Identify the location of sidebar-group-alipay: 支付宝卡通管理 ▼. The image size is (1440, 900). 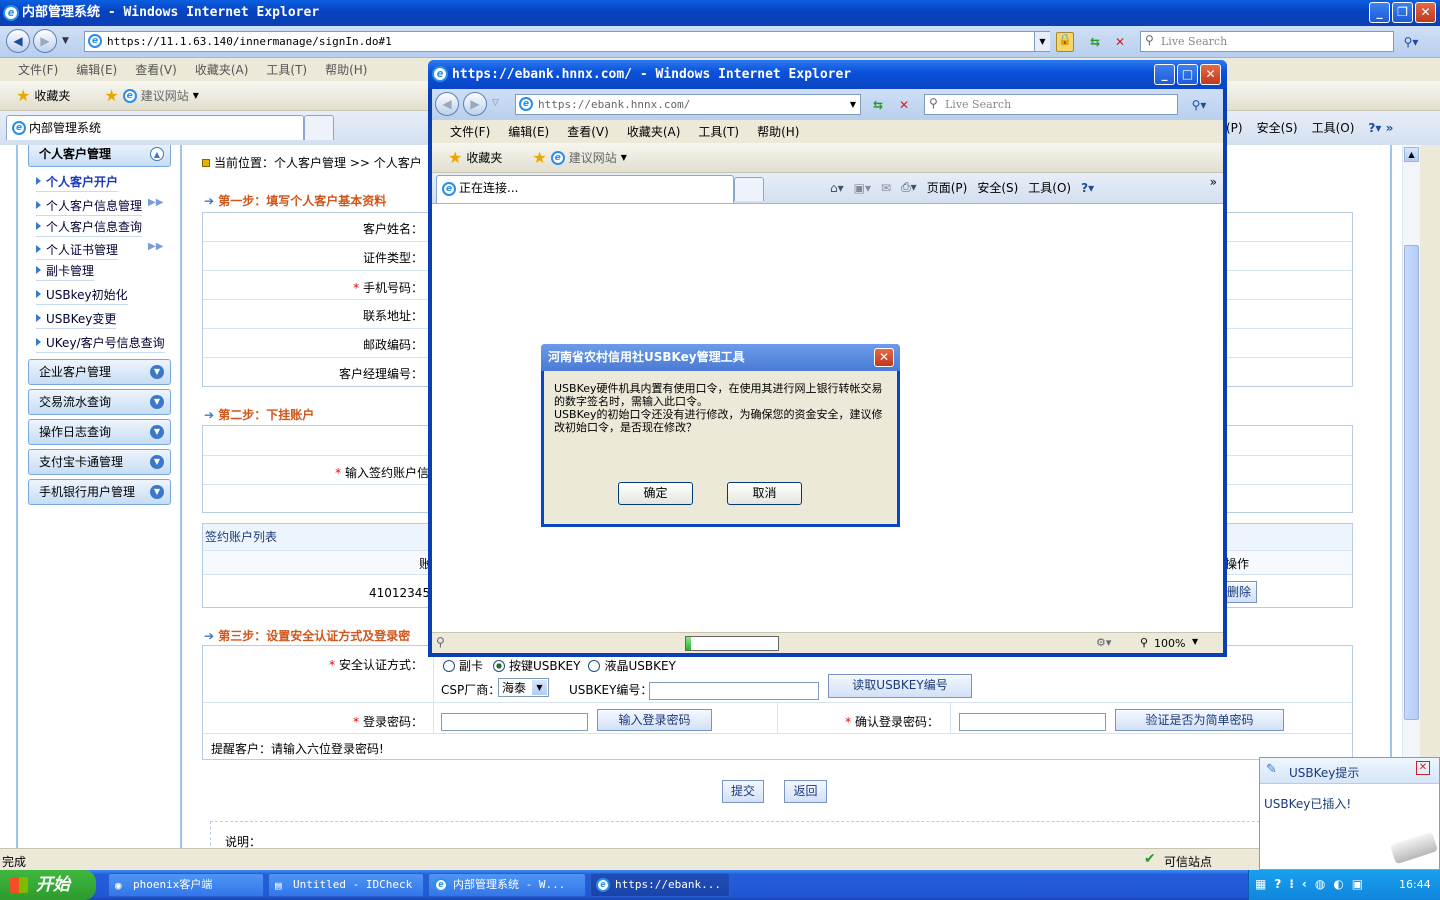
(99, 462).